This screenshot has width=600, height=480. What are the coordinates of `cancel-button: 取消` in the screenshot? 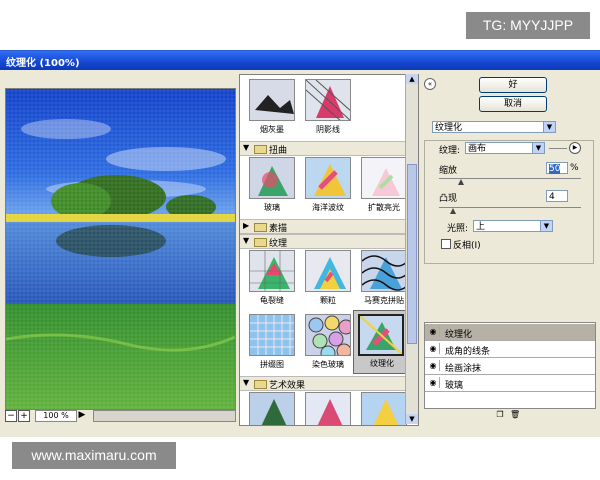 It's located at (513, 104).